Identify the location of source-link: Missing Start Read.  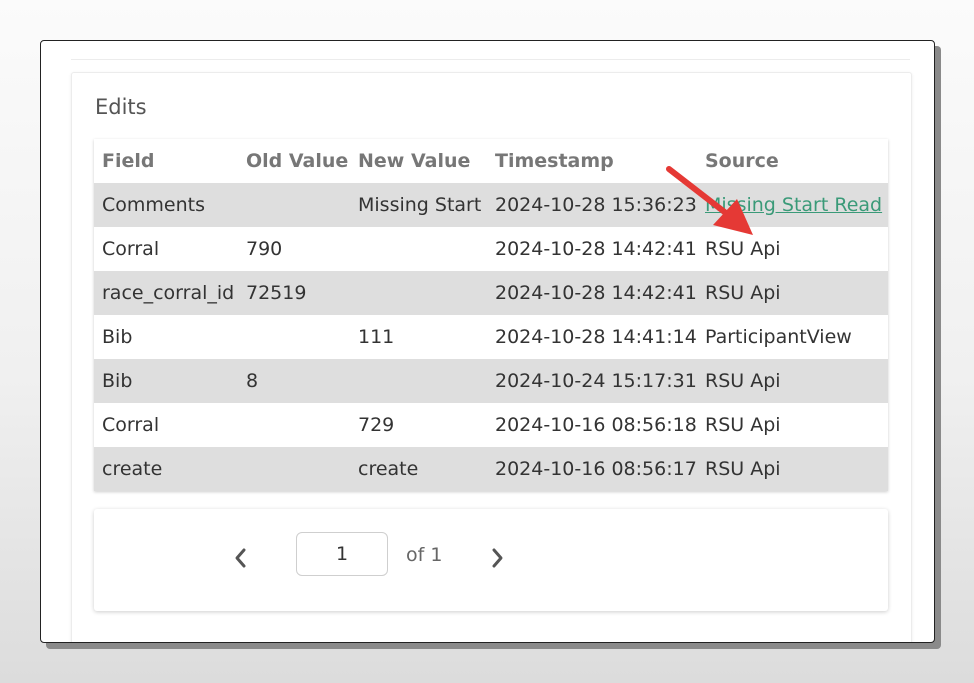
(793, 205).